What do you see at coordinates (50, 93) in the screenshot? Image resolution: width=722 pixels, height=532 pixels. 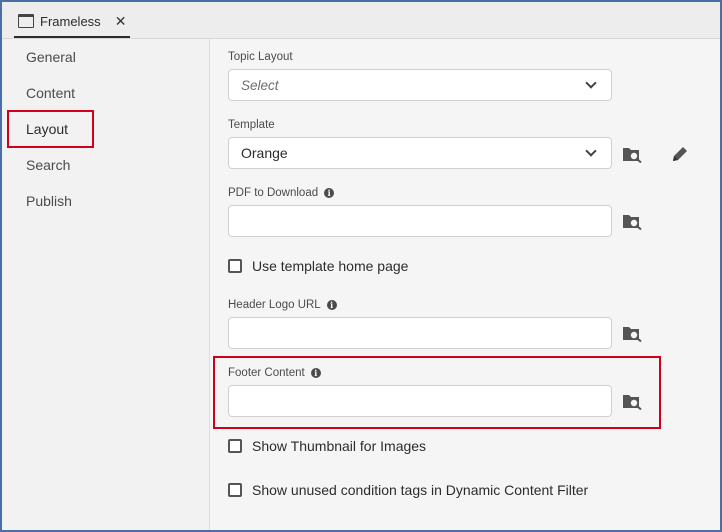 I see `sidebar-item-content: Content` at bounding box center [50, 93].